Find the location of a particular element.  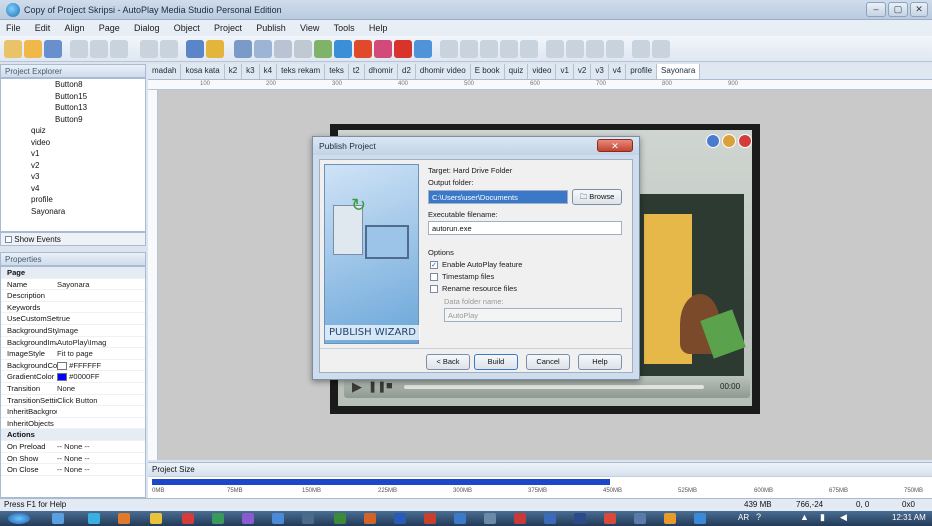

prop-row: Transition None is located at coordinates (73, 389).